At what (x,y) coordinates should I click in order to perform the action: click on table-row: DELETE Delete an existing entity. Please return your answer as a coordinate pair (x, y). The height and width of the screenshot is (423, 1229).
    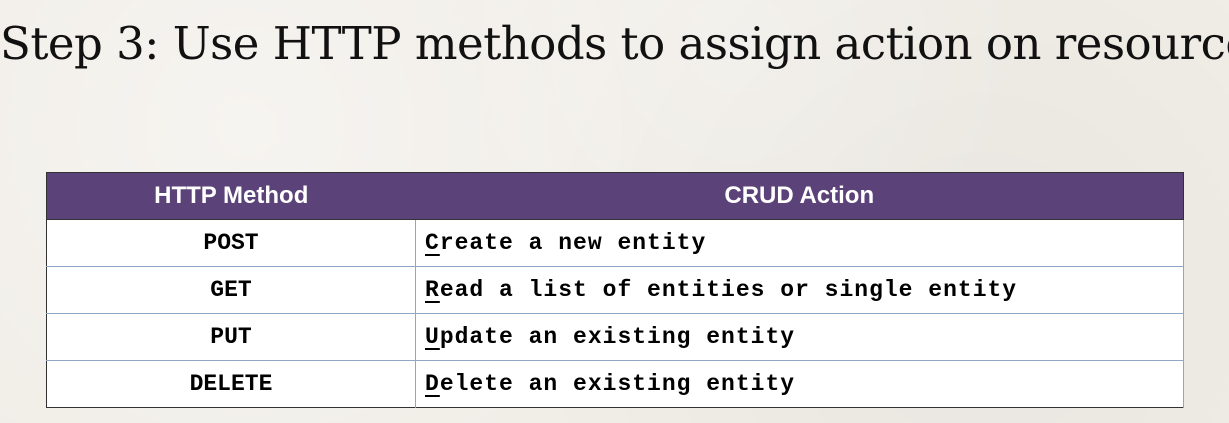
    Looking at the image, I should click on (615, 384).